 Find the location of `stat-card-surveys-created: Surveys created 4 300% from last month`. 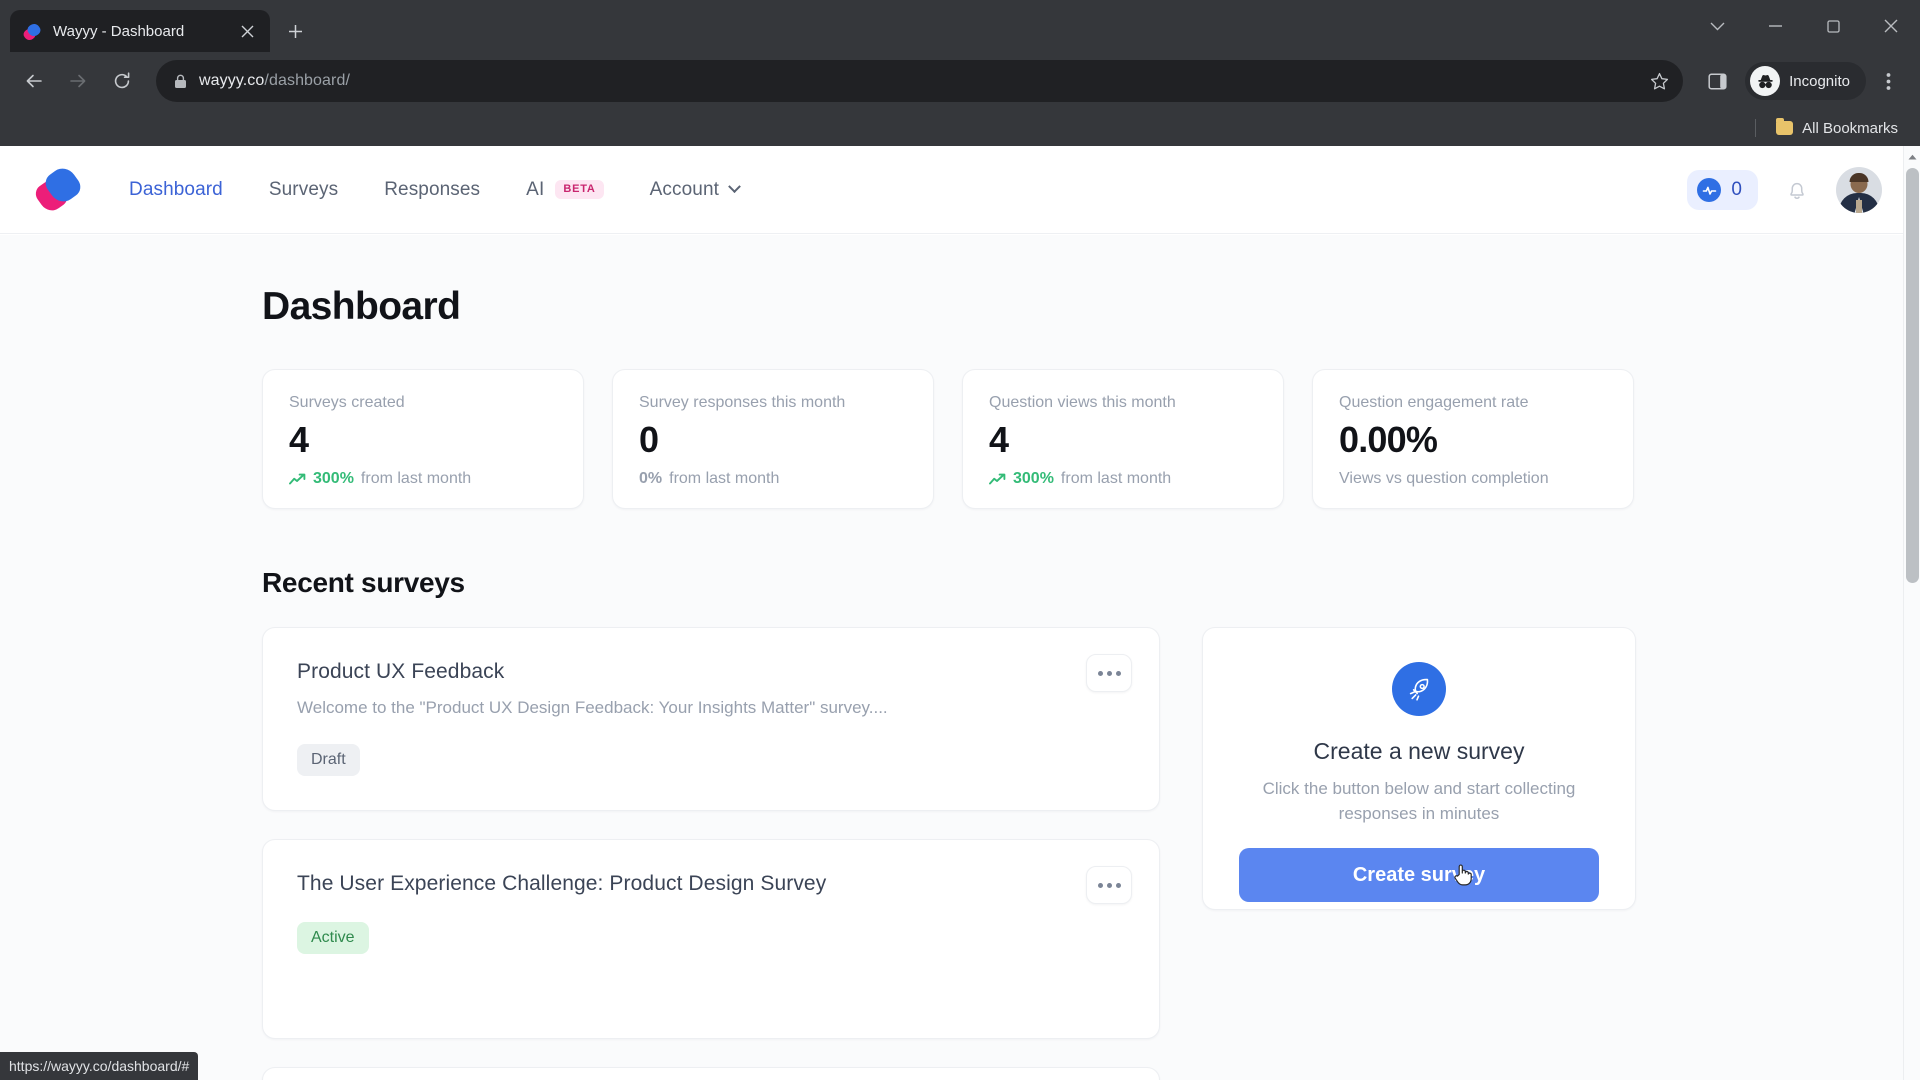

stat-card-surveys-created: Surveys created 4 300% from last month is located at coordinates (423, 439).